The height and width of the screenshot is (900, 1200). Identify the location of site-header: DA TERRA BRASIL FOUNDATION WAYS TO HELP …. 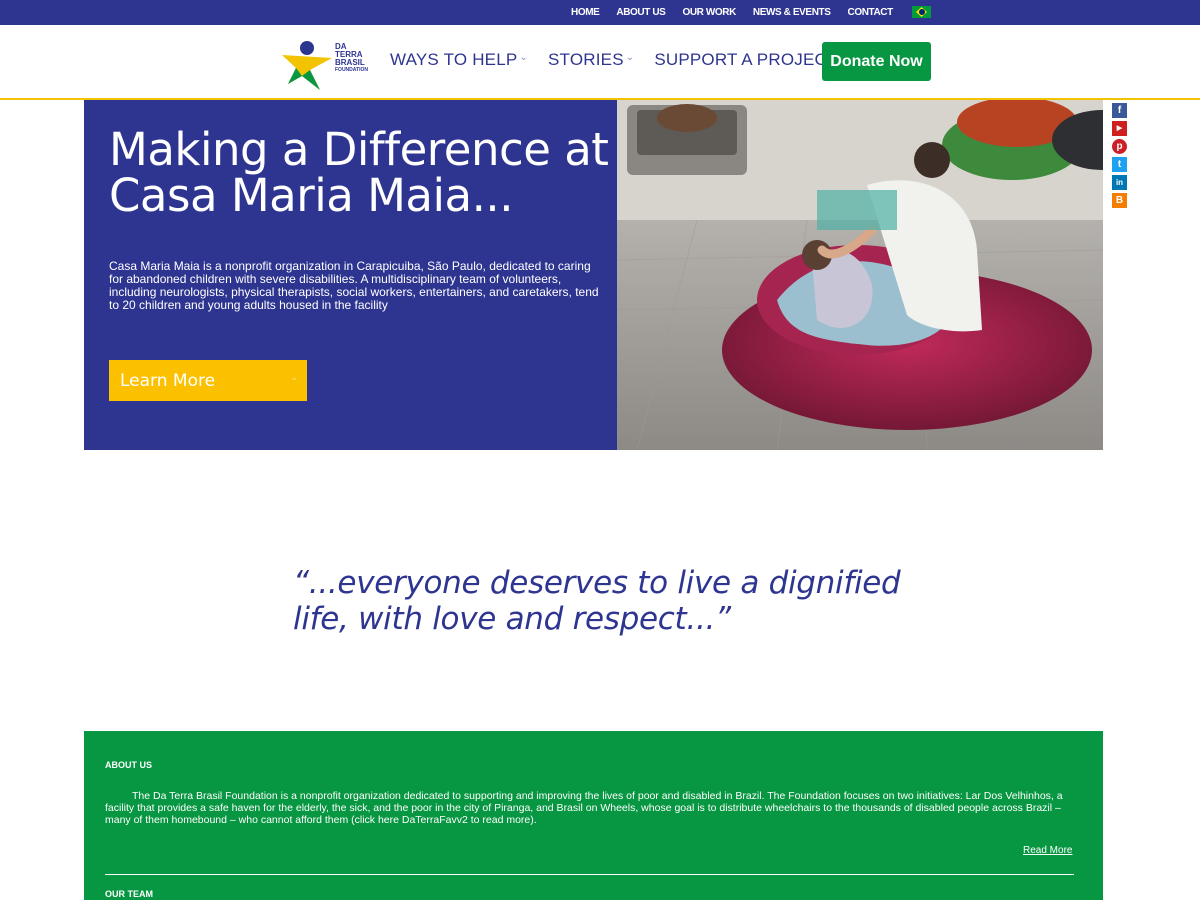
(600, 62).